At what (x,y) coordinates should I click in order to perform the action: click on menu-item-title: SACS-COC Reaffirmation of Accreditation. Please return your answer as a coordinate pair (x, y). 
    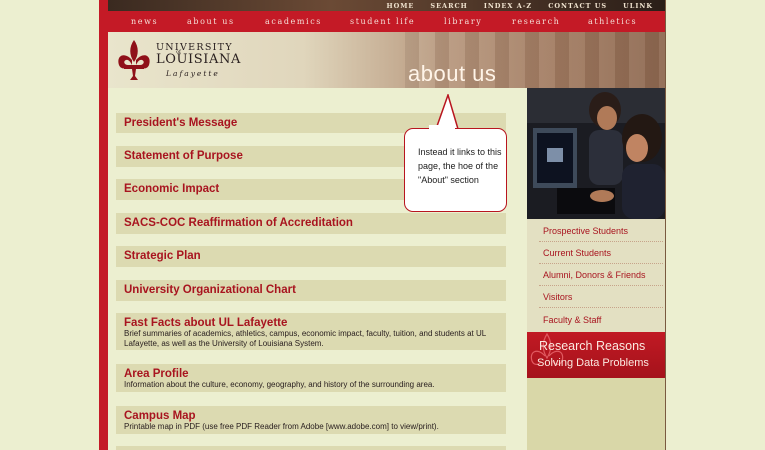
    Looking at the image, I should click on (238, 223).